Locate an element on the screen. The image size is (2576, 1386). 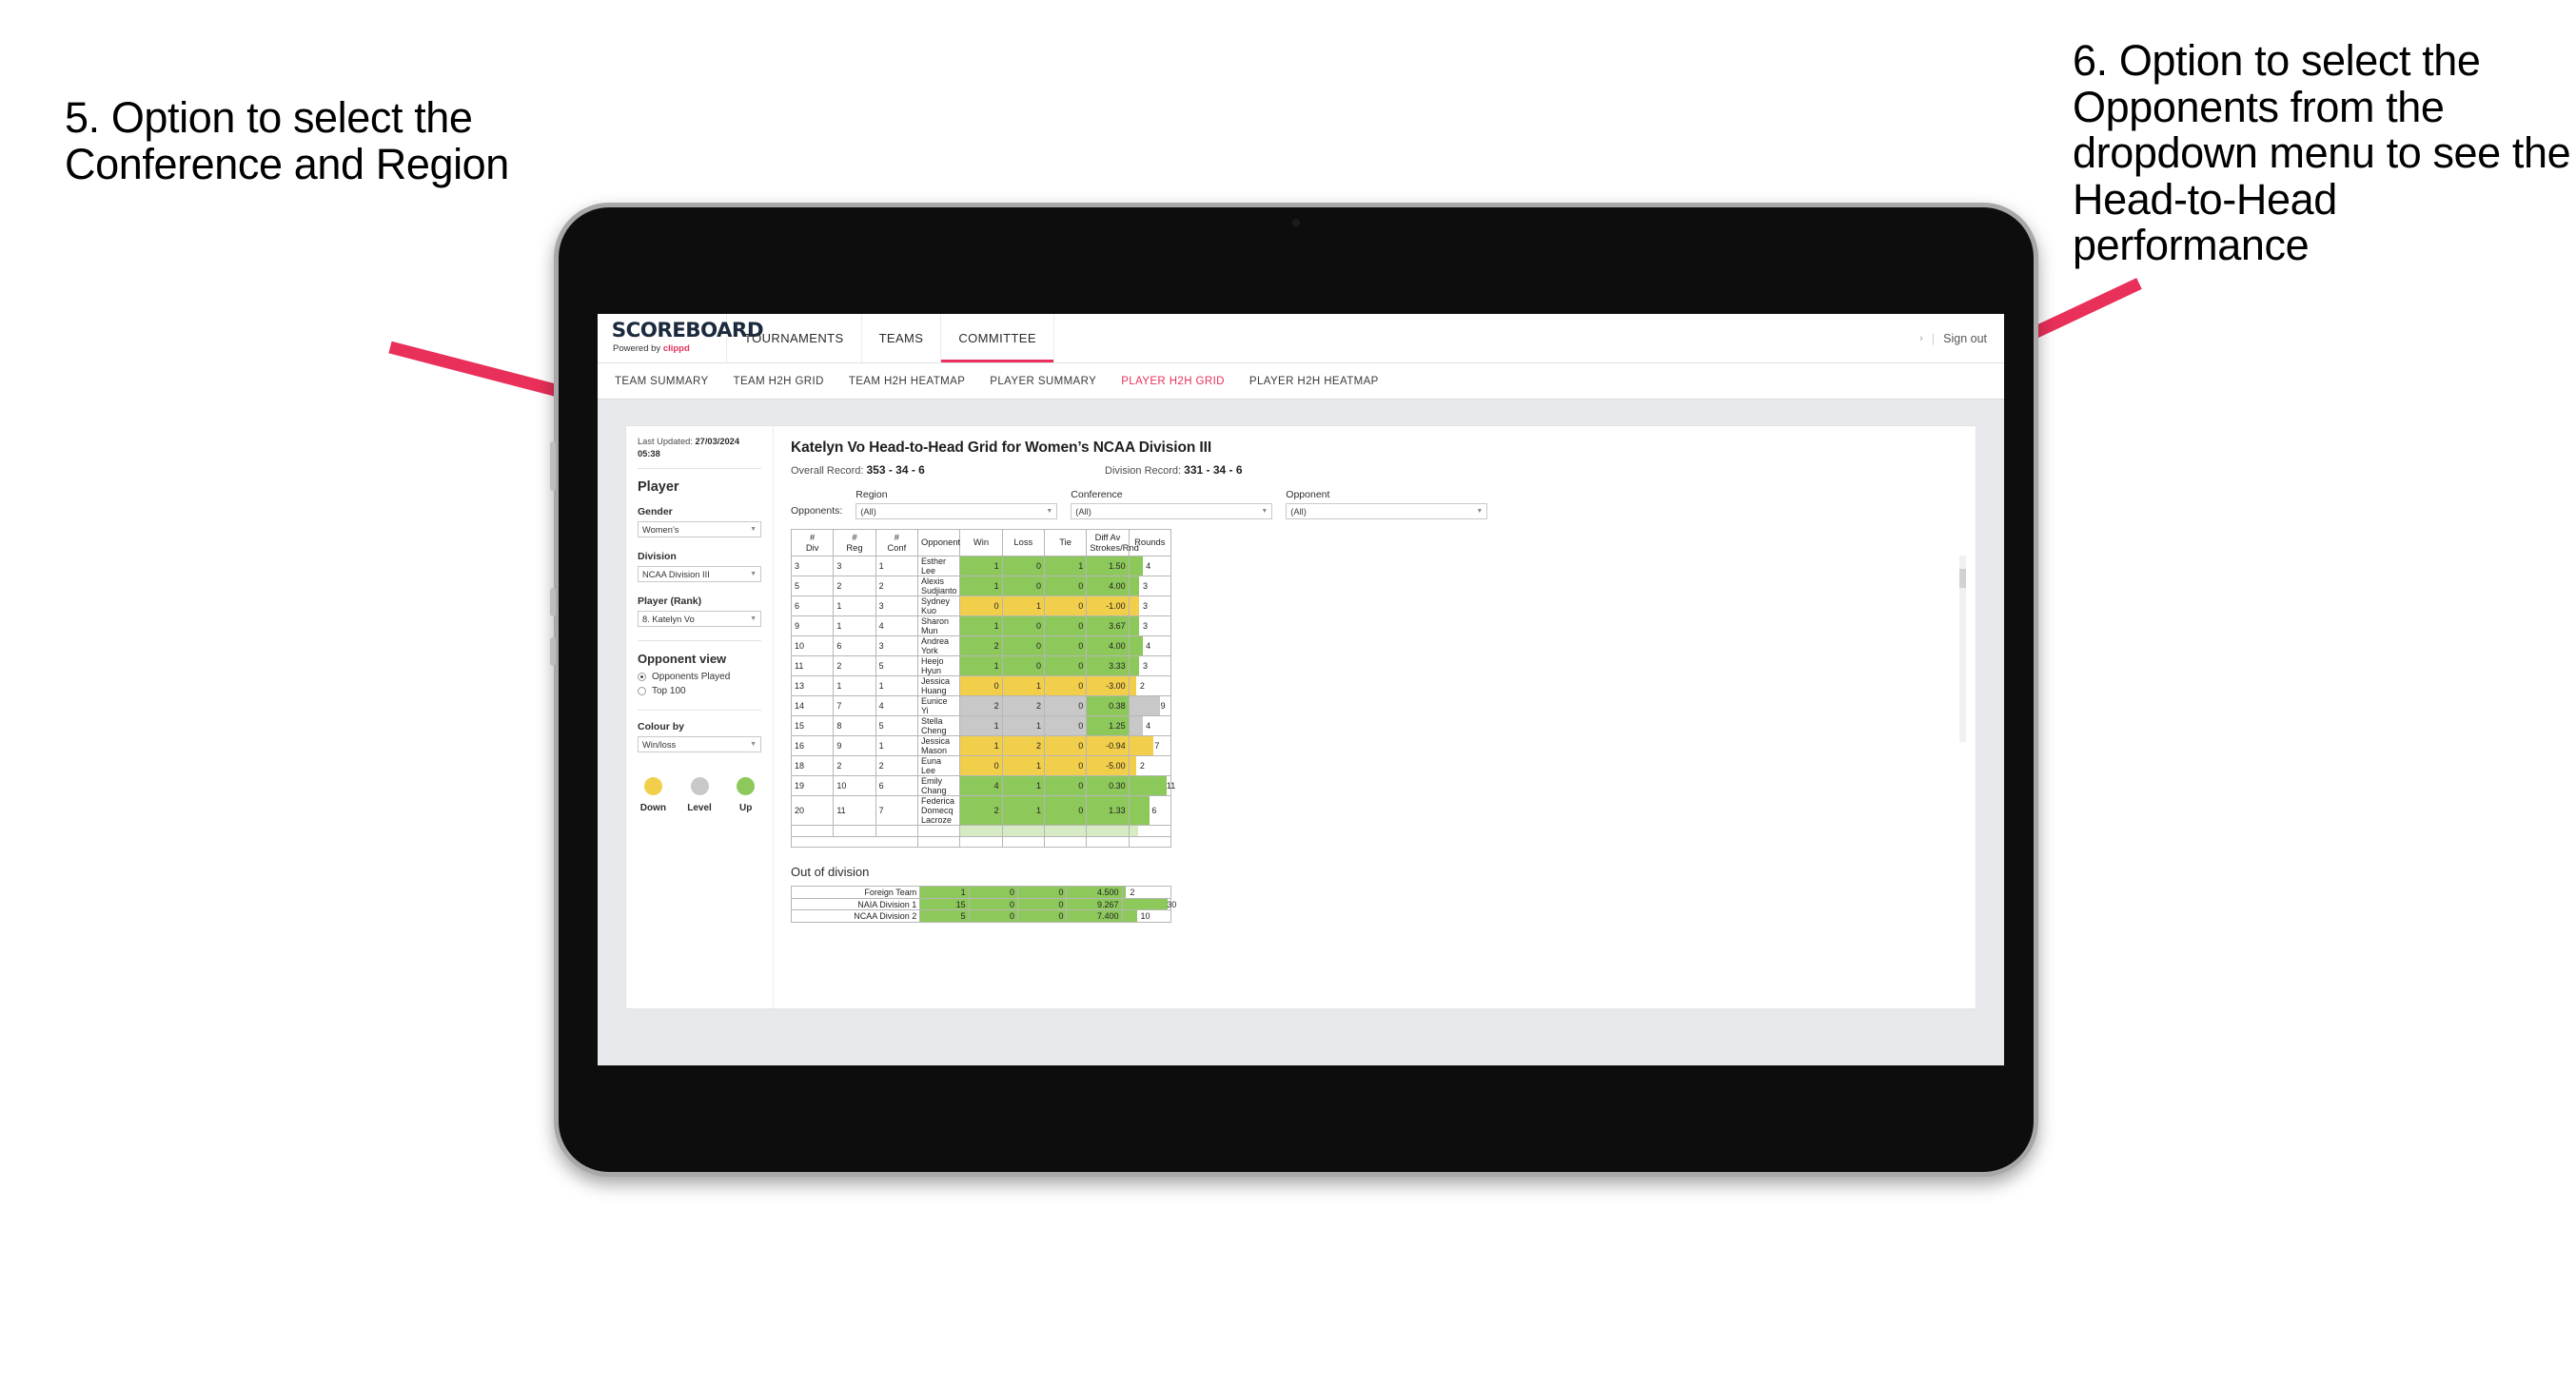
cell-win: 2 is located at coordinates (981, 810).